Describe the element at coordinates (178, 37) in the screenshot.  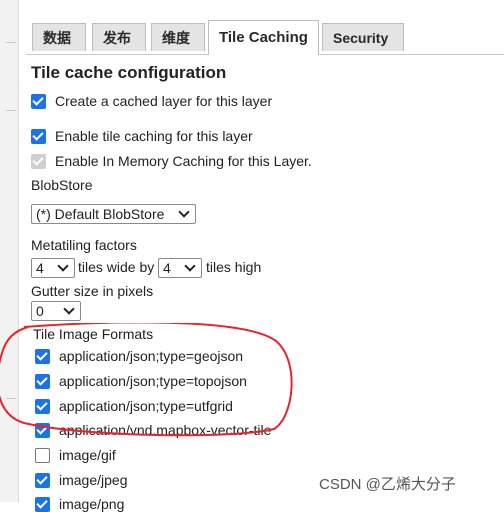
I see `tab-dimensions: 维度` at that location.